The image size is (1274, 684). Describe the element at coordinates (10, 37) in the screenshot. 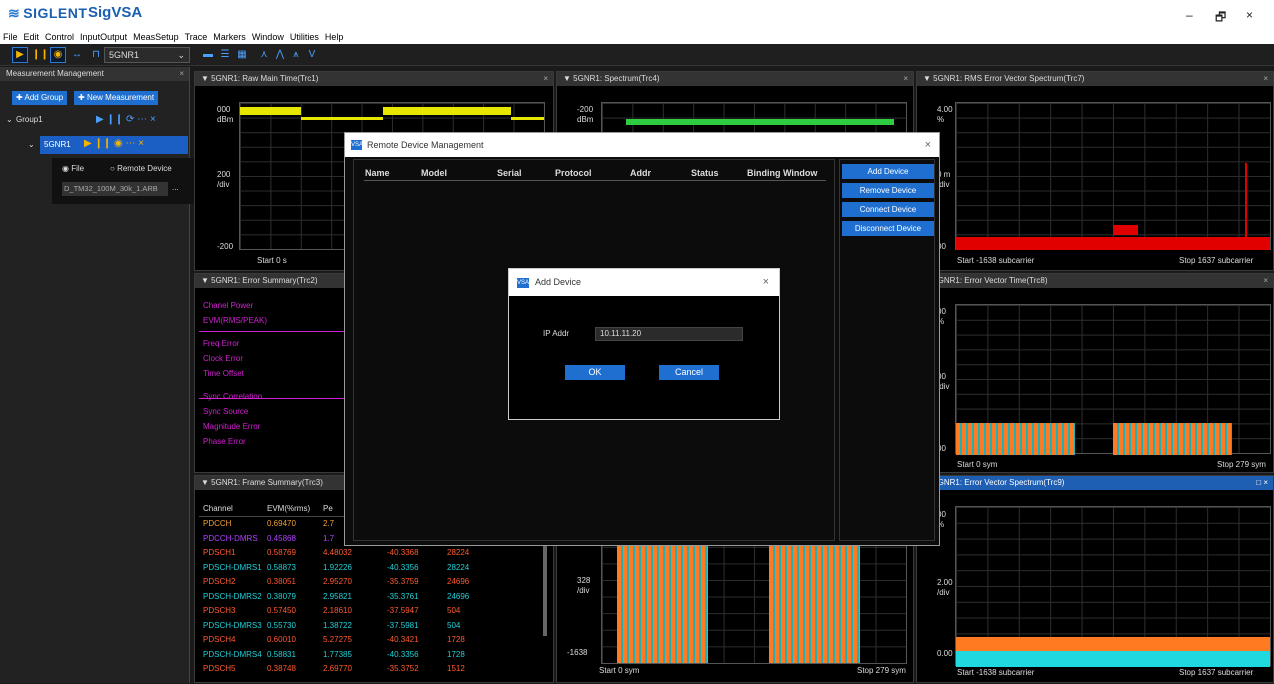

I see `menu-file: File` at that location.